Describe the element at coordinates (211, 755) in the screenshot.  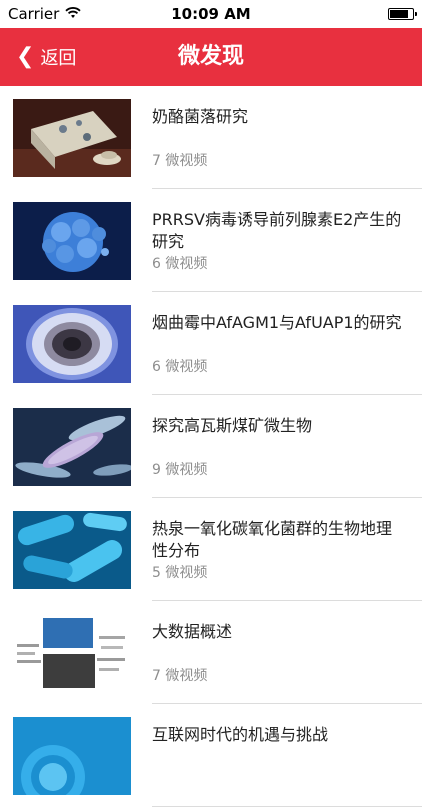
I see `list-item: 互联网时代的机遇与挑战` at that location.